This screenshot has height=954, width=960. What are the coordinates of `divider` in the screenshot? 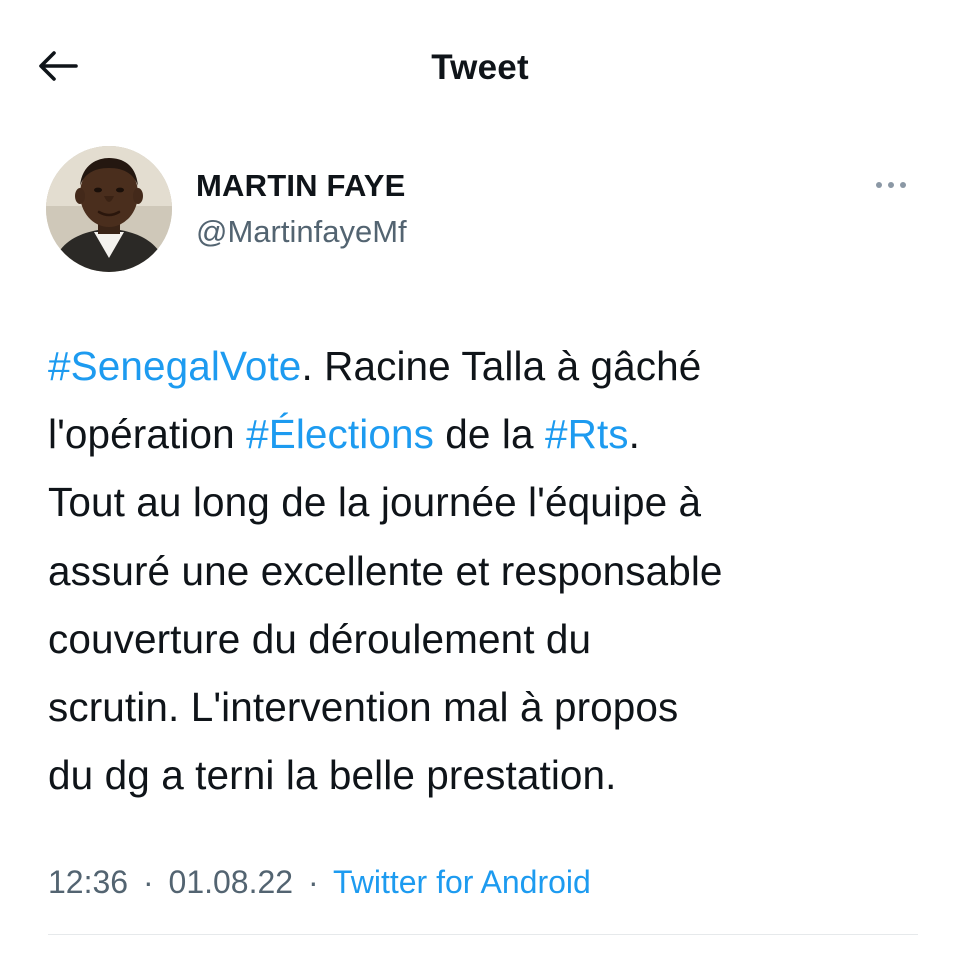 It's located at (483, 934).